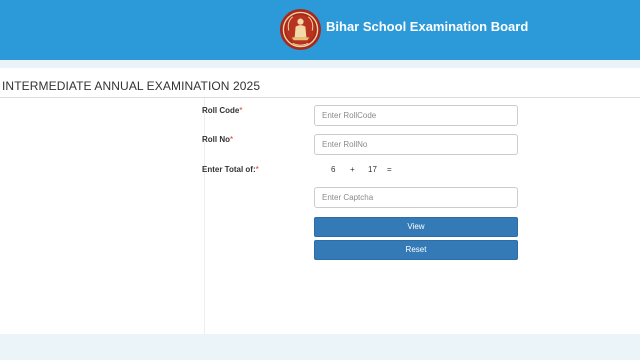  Describe the element at coordinates (416, 115) in the screenshot. I see `roll-code-input` at that location.